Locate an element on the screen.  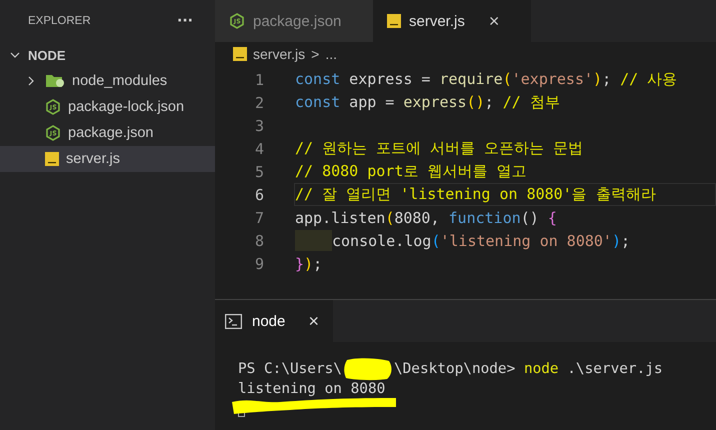
command-text: node is located at coordinates (541, 369).